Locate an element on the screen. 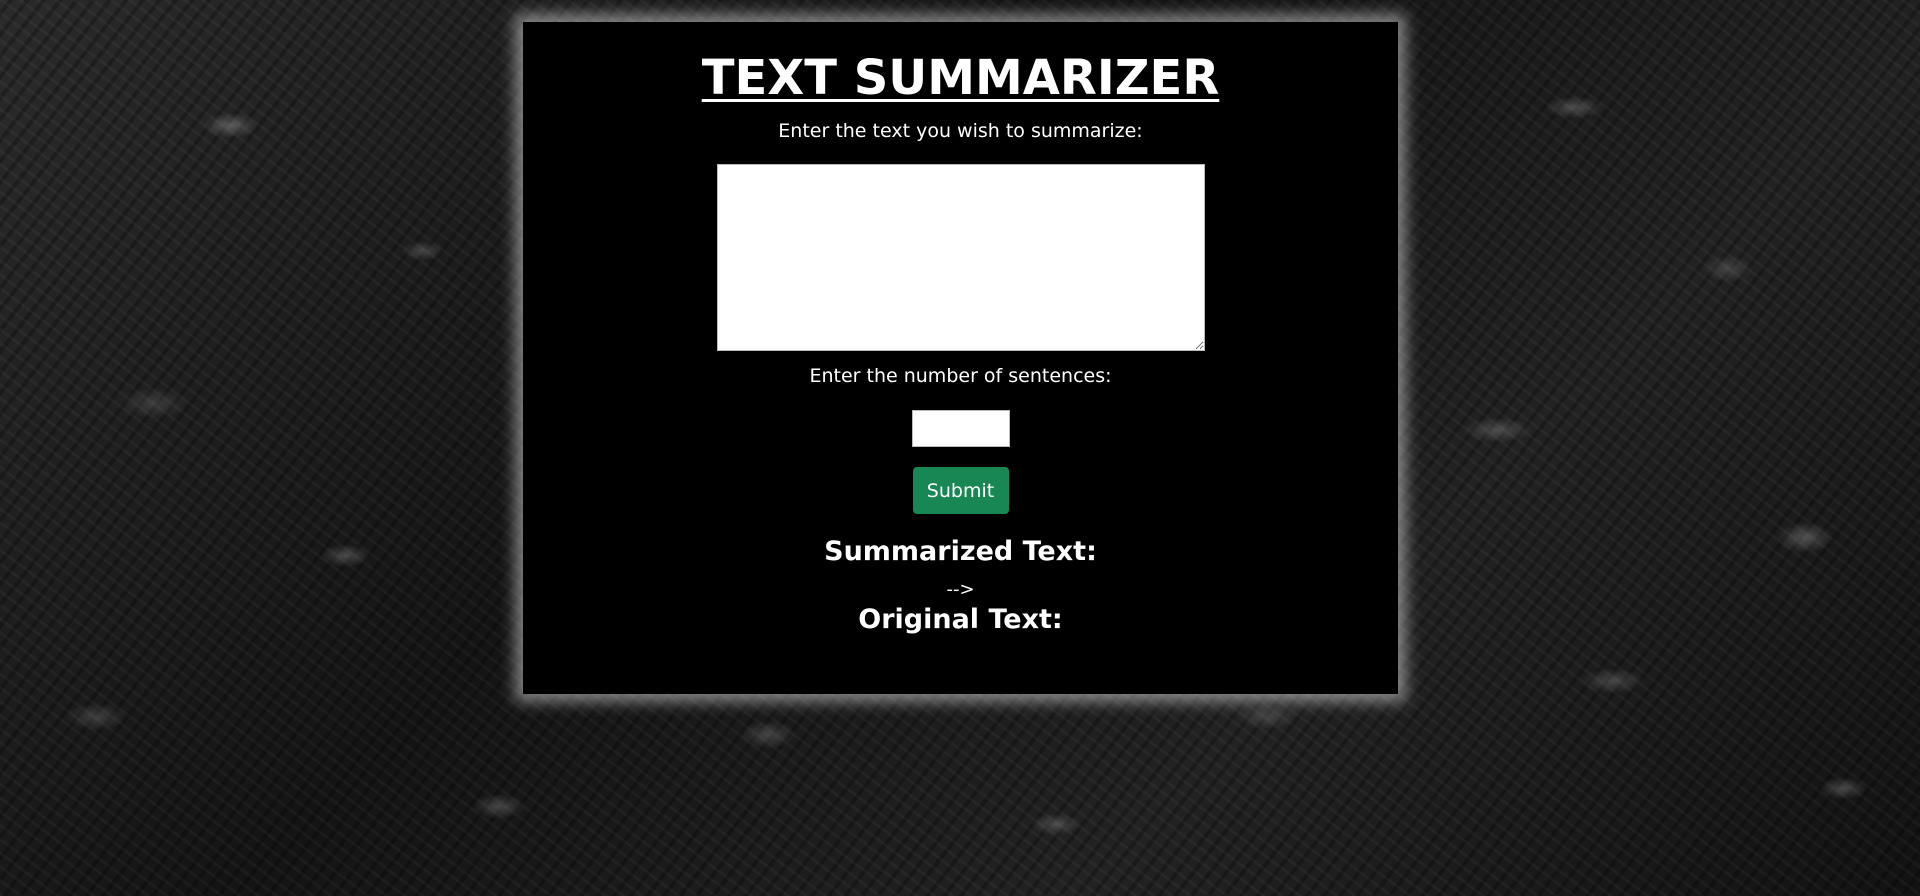  original-text-heading: Original Text: is located at coordinates (960, 620).